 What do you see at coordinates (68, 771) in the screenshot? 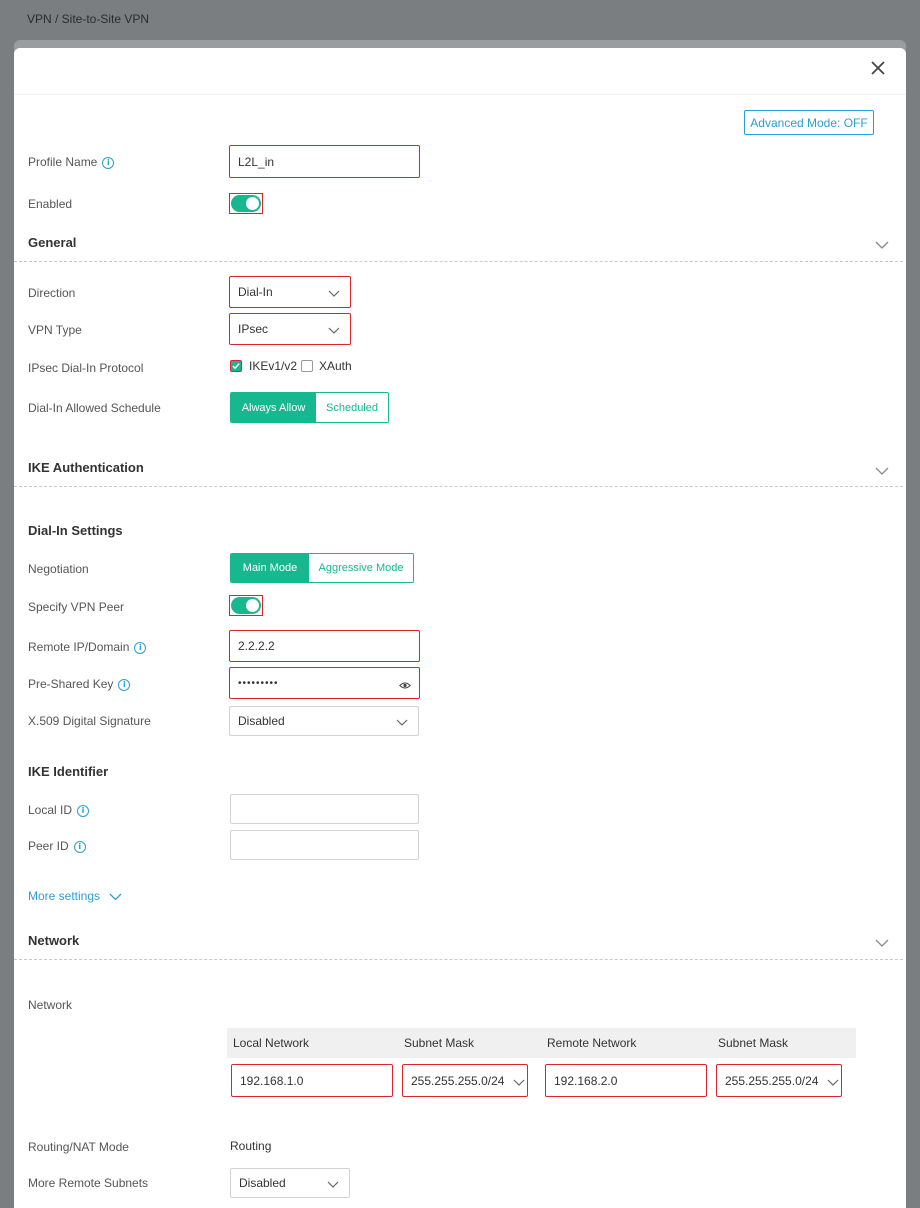
I see `ike-identifier-title: IKE Identifier` at bounding box center [68, 771].